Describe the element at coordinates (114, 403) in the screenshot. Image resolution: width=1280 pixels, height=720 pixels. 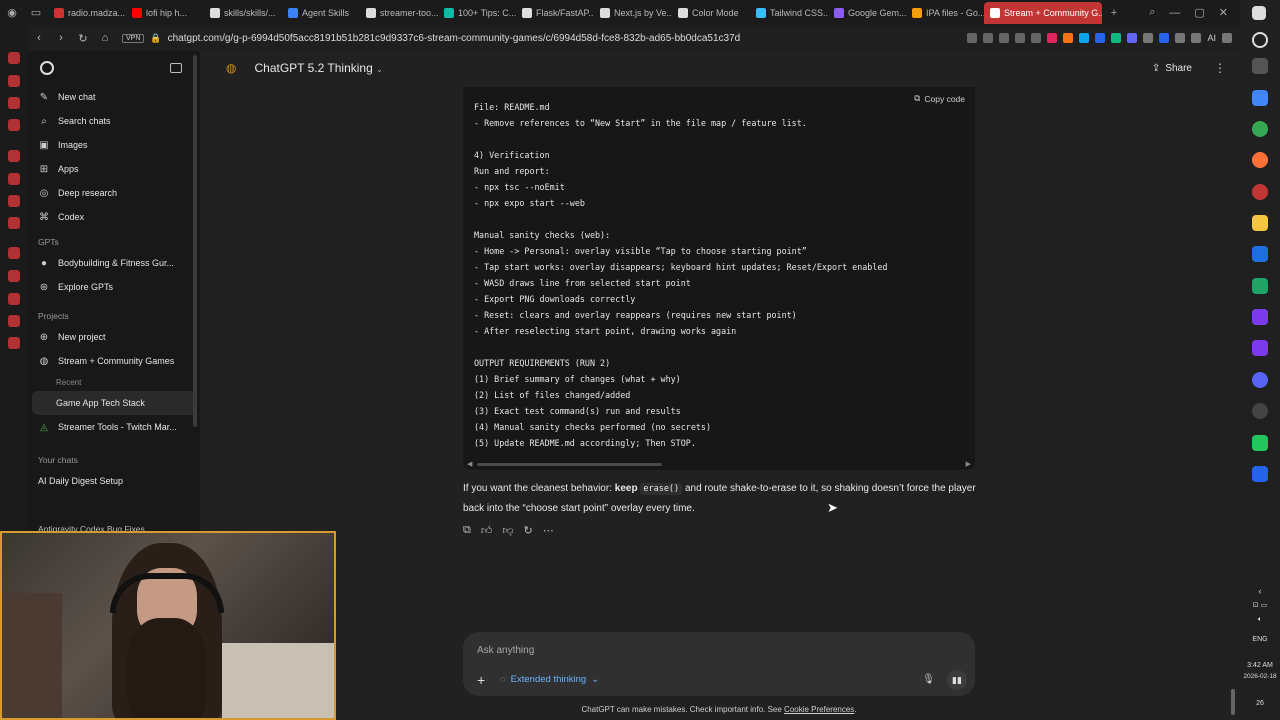
I see `sidebar-item-game-app-tech-stack: Game App Tech Stack` at that location.